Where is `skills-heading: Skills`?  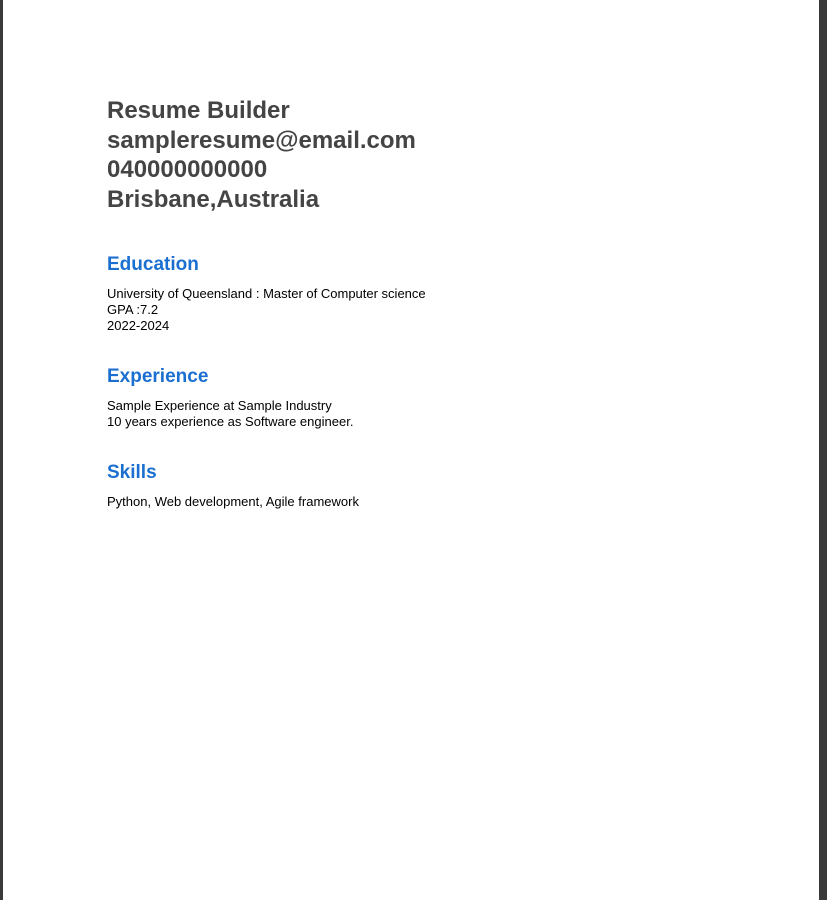 skills-heading: Skills is located at coordinates (132, 472).